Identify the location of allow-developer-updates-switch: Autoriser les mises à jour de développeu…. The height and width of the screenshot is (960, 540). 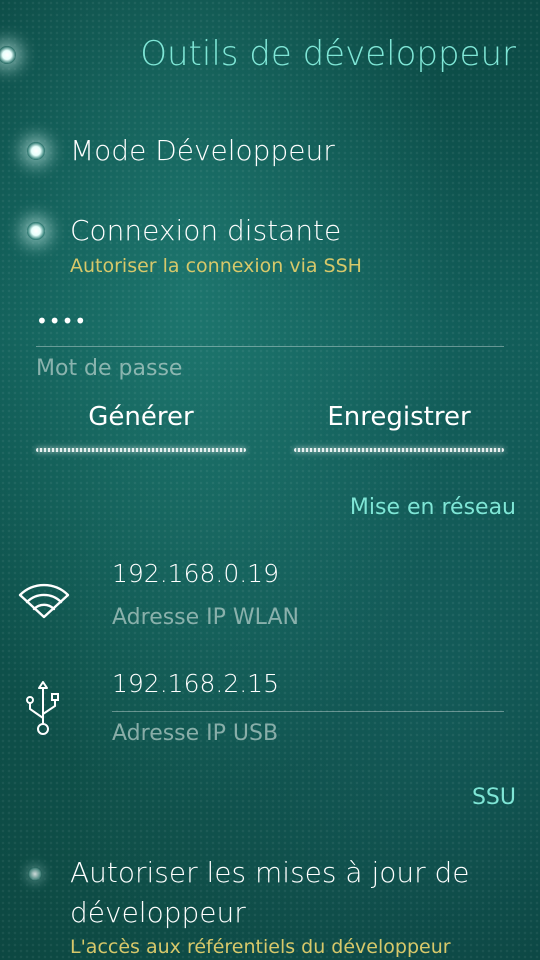
(270, 905).